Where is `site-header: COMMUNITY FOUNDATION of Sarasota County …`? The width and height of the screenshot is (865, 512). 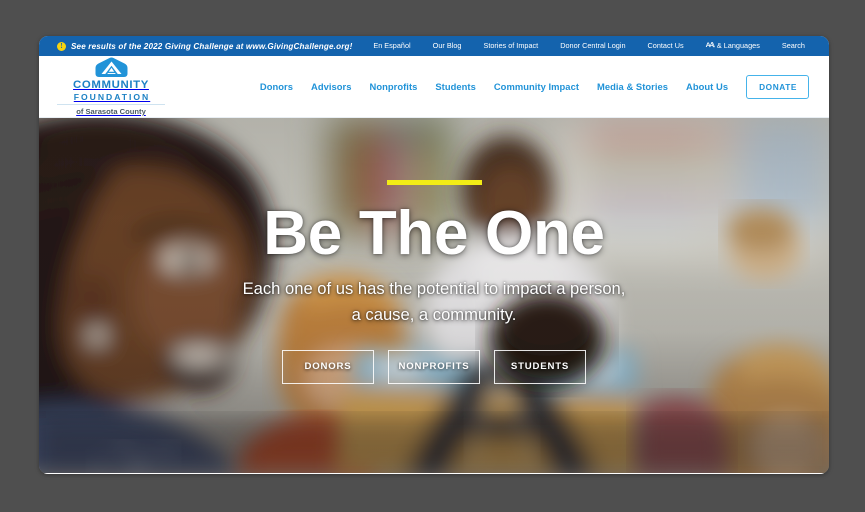
site-header: COMMUNITY FOUNDATION of Sarasota County … is located at coordinates (434, 87).